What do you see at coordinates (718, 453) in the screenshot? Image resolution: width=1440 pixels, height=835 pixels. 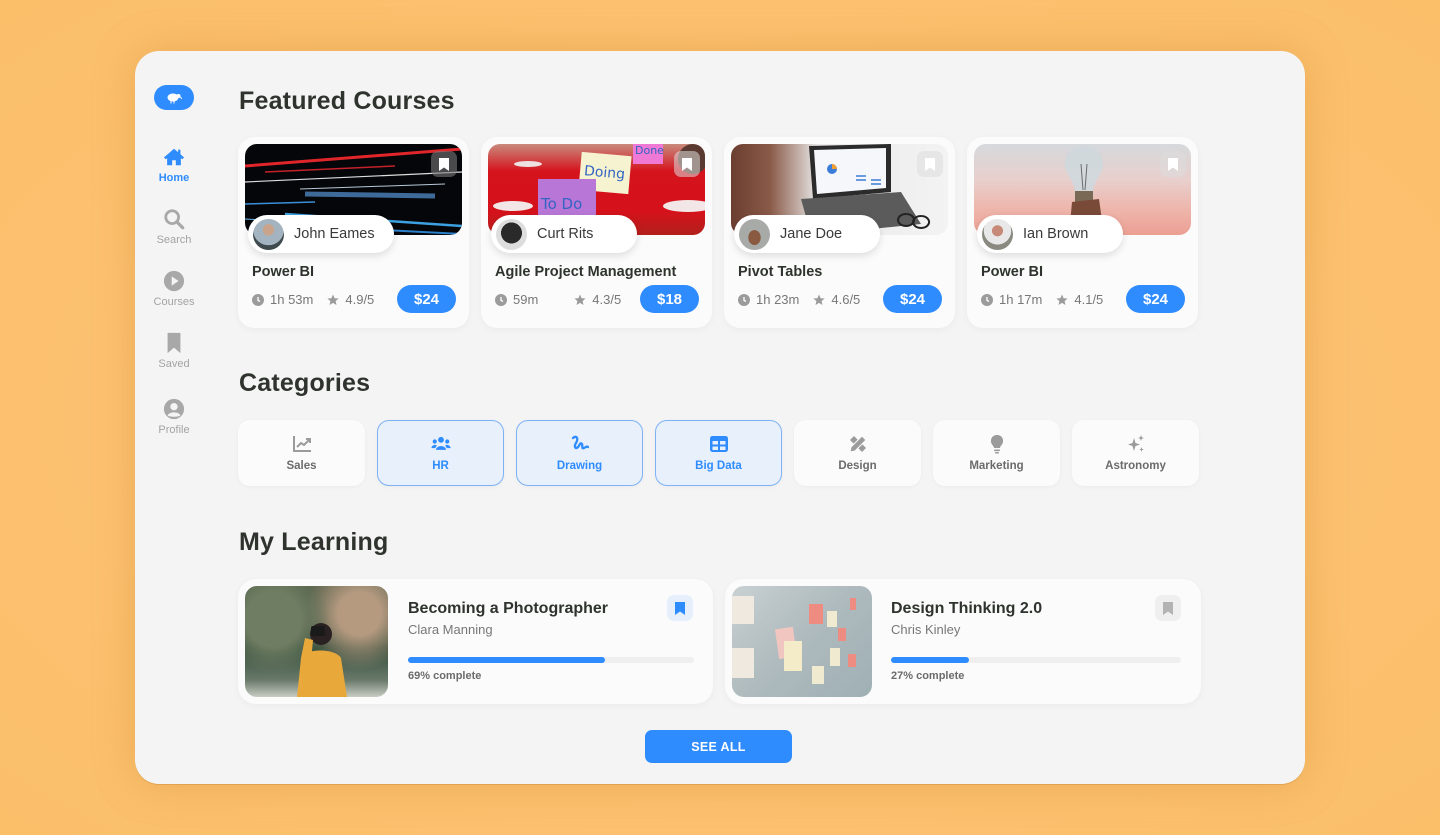 I see `category-big-data: Big Data` at bounding box center [718, 453].